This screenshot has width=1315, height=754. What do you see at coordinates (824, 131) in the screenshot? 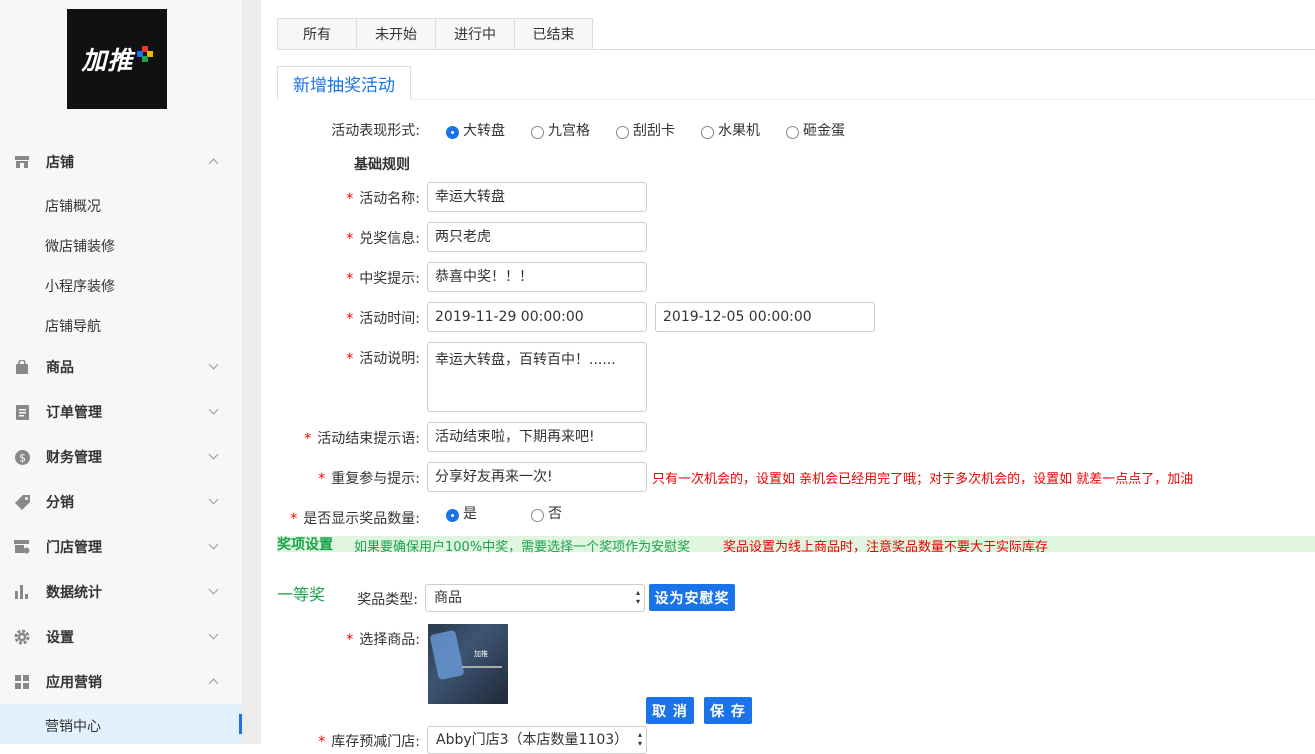
I see `radio-label: 砸金蛋` at bounding box center [824, 131].